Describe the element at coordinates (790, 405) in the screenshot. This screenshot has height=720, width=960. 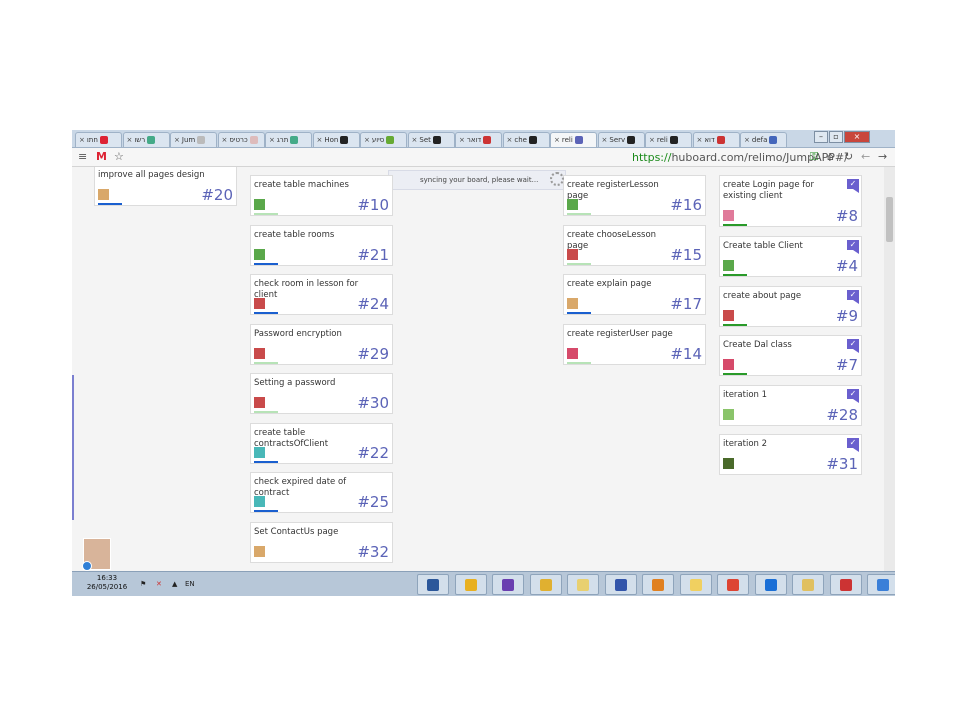
I see `issue-card: iteration 1 #28 ✓` at that location.